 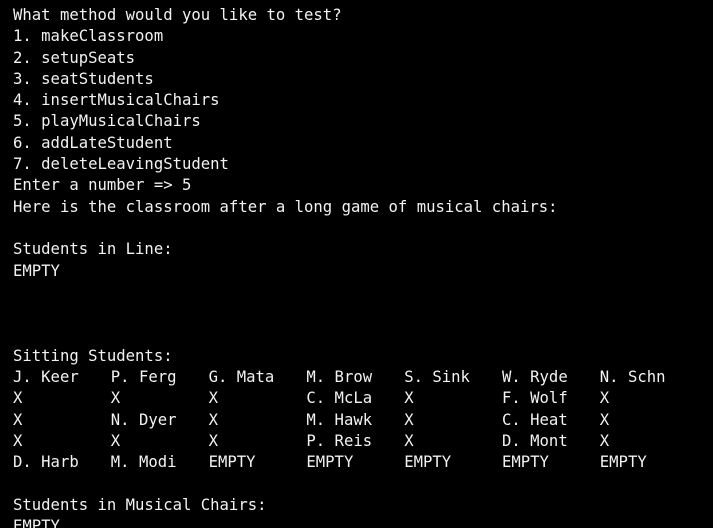 I want to click on seat-cell: M. Brow, so click(x=339, y=377).